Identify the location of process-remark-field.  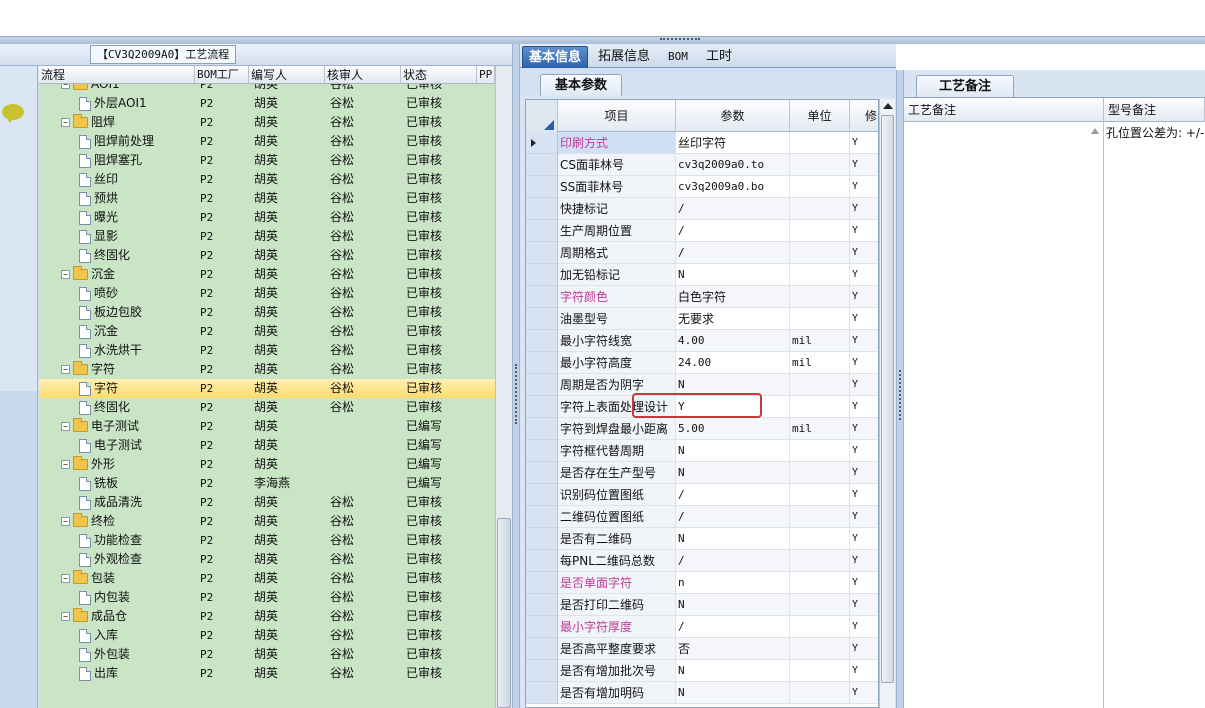
(1004, 415).